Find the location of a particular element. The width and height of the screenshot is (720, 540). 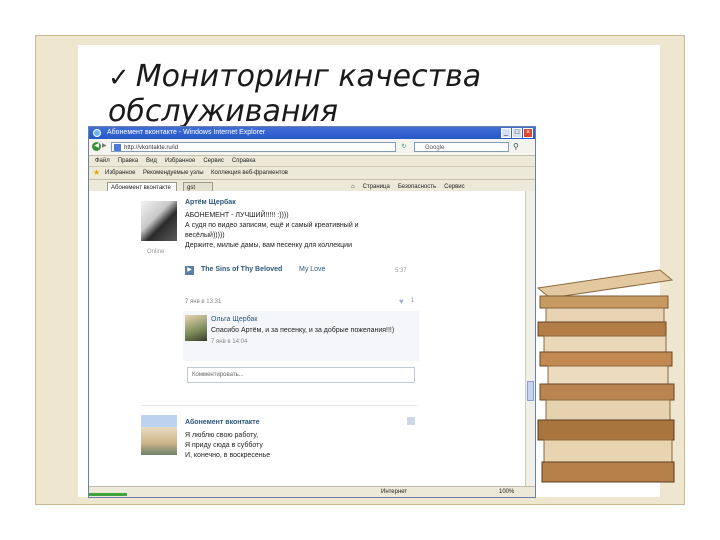

page-icon is located at coordinates (117, 147).